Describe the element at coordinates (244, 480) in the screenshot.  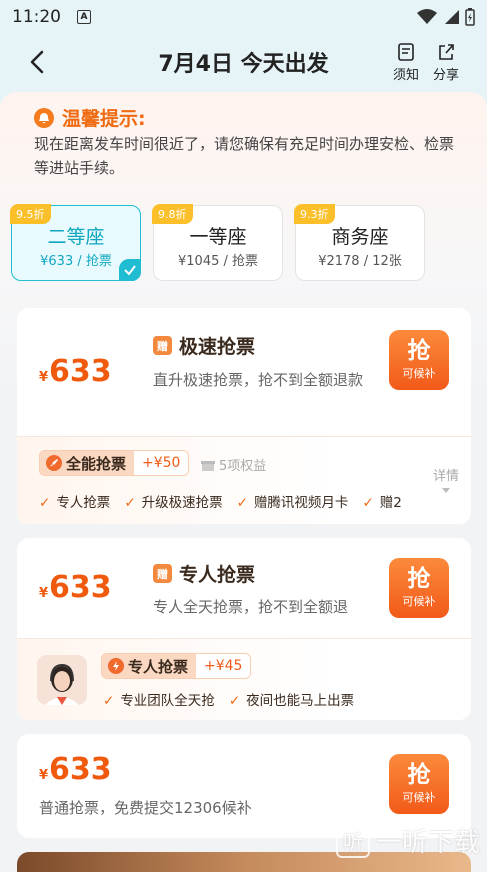
I see `addon-strip: 全能抢票 +¥50 5项权益 详情 专人抢票 升级极速抢票 赠腾讯视频月卡 赠2` at that location.